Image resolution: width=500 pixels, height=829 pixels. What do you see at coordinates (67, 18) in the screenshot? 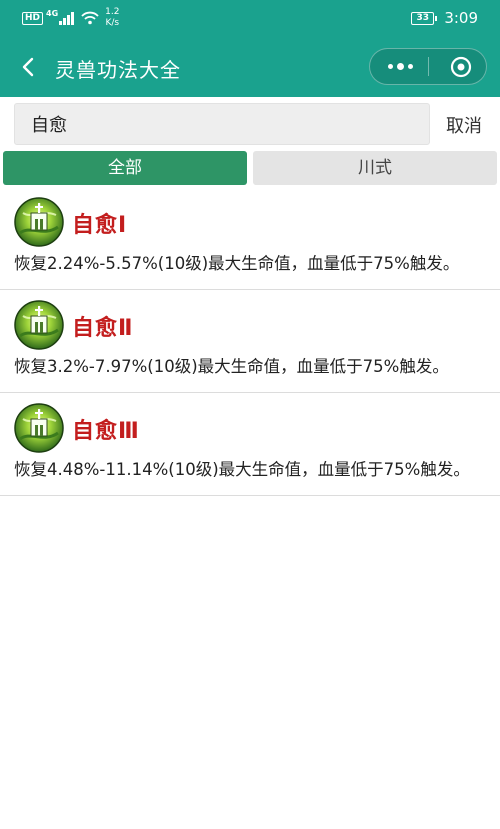
I see `signal-icon` at bounding box center [67, 18].